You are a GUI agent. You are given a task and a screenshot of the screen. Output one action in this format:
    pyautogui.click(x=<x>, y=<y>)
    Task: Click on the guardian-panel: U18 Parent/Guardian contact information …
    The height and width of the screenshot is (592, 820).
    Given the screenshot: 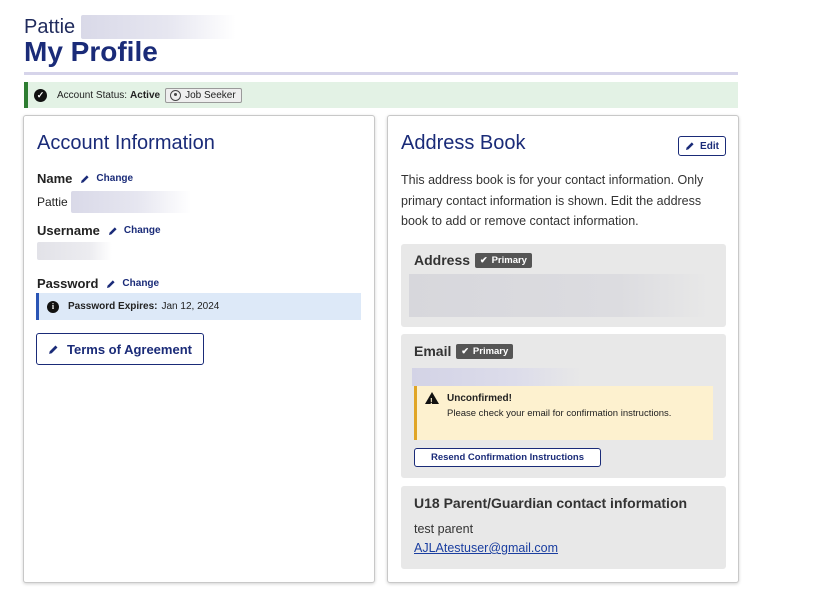 What is the action you would take?
    pyautogui.click(x=563, y=527)
    